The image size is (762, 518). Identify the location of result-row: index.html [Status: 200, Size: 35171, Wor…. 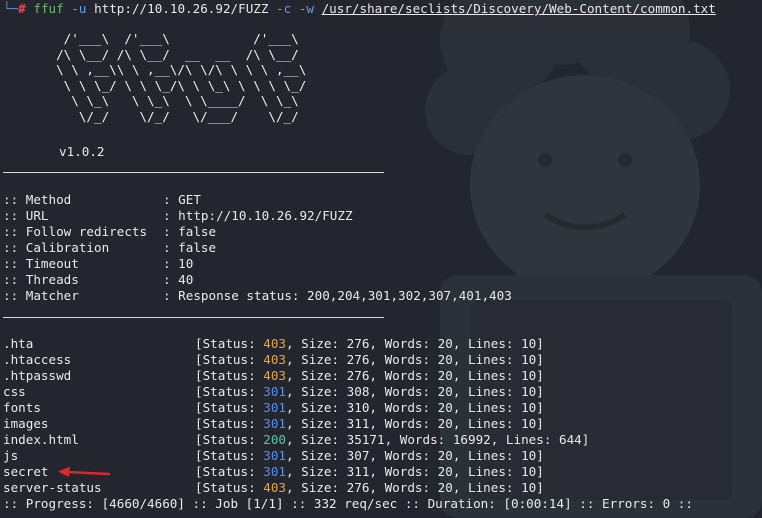
(296, 440).